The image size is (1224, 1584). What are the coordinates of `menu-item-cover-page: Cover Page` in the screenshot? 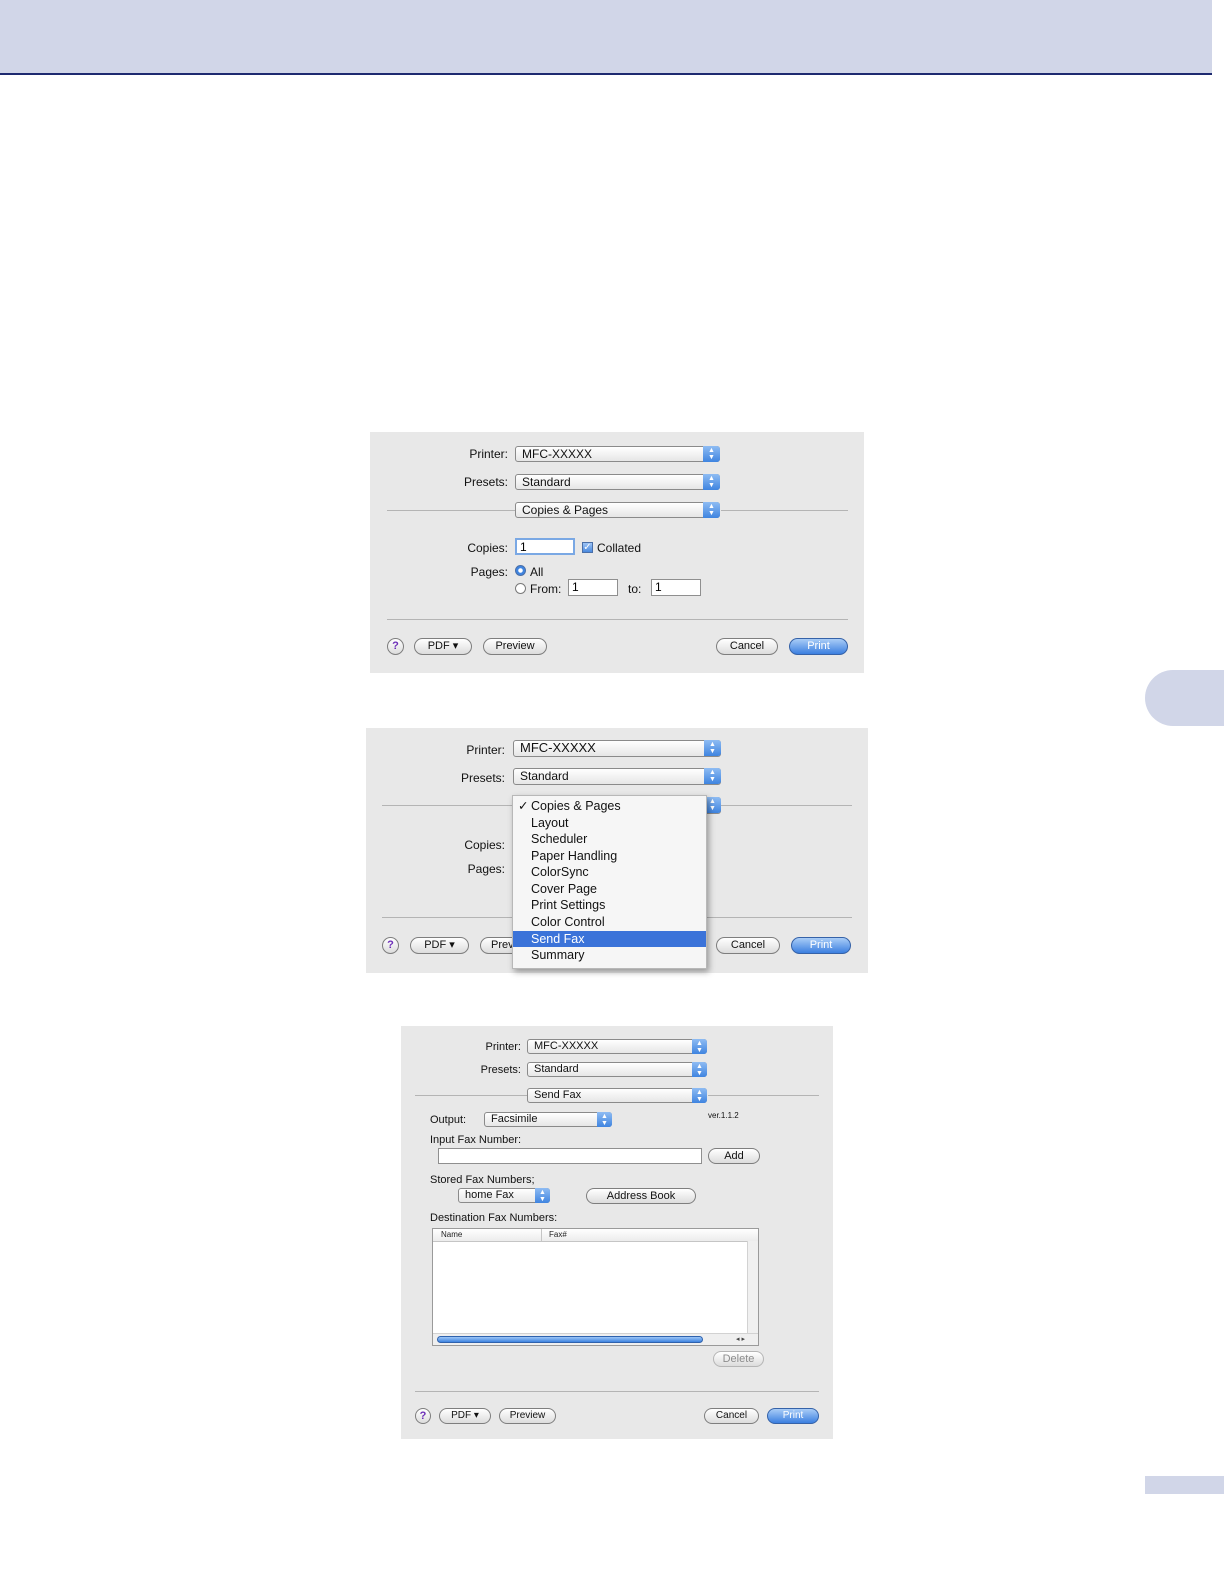 It's located at (609, 889).